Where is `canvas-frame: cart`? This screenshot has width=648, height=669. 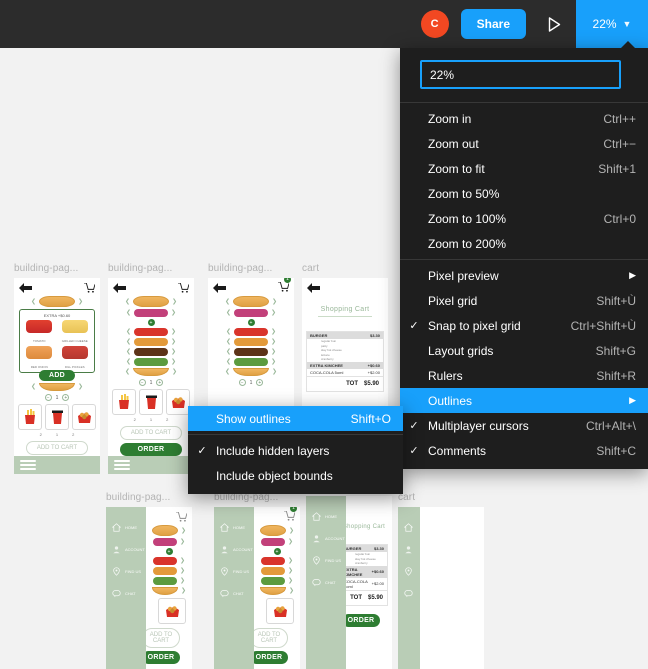 canvas-frame: cart is located at coordinates (441, 580).